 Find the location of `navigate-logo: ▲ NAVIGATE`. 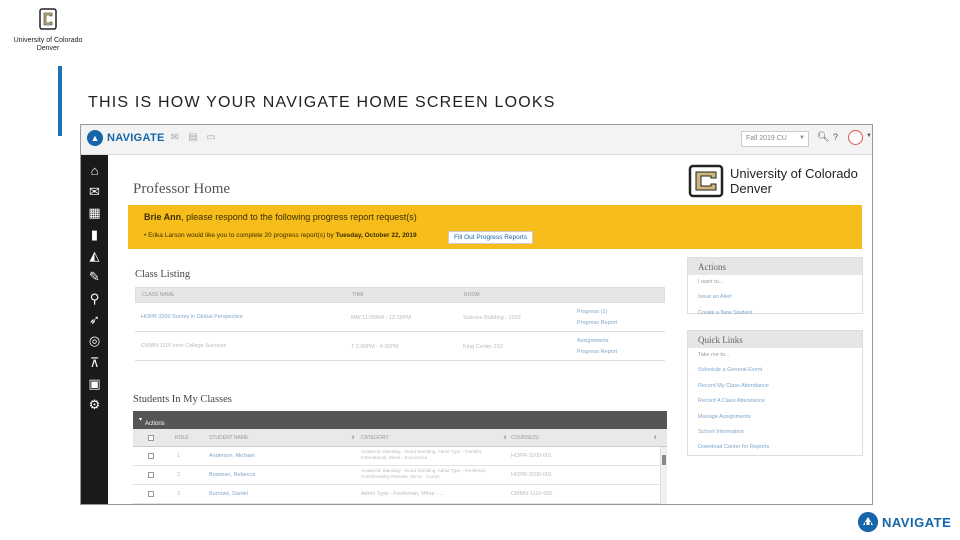

navigate-logo: ▲ NAVIGATE is located at coordinates (126, 138).